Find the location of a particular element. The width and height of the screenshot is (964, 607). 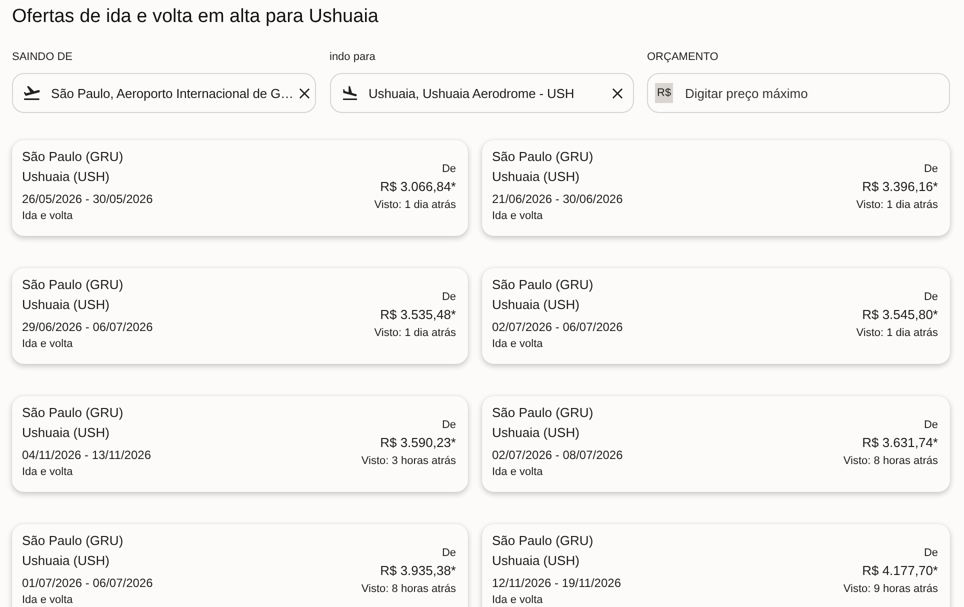

travel-dates: 02/07/2026 - 08/07/2026 is located at coordinates (557, 455).